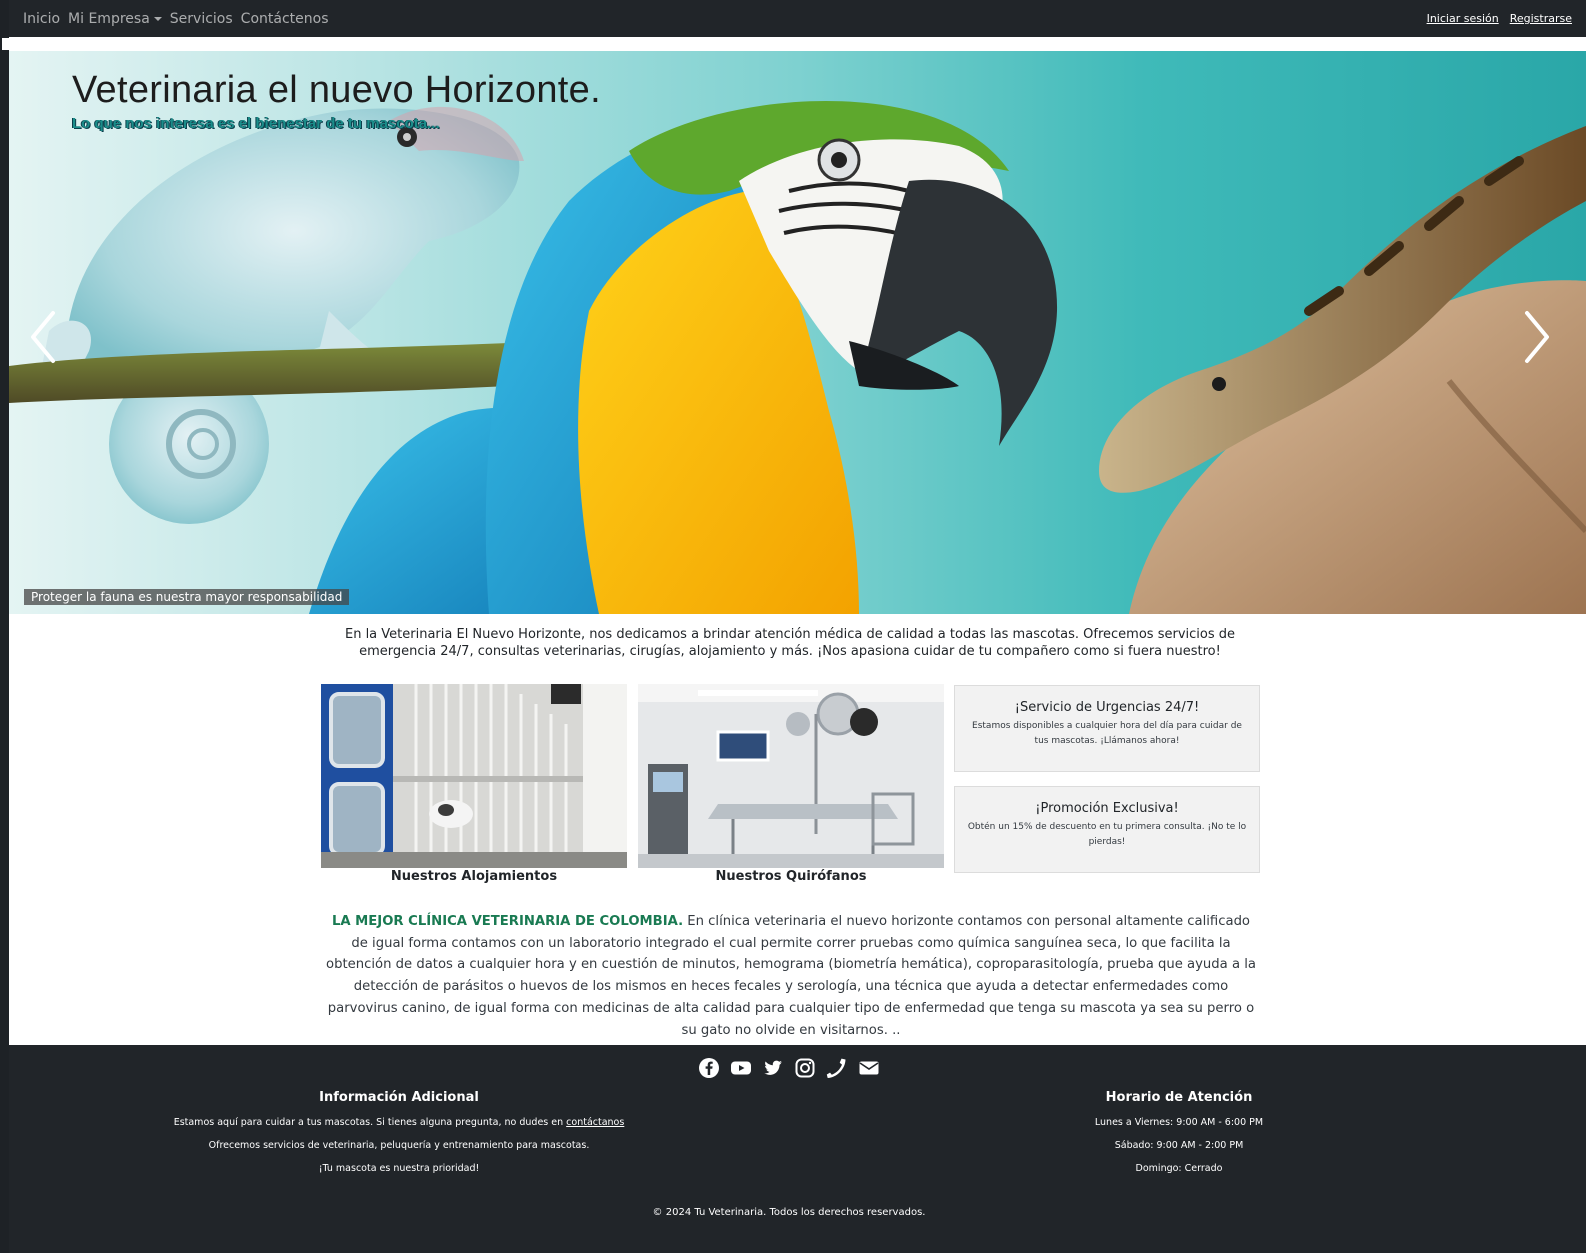  I want to click on chevron-right-icon, so click(1537, 337).